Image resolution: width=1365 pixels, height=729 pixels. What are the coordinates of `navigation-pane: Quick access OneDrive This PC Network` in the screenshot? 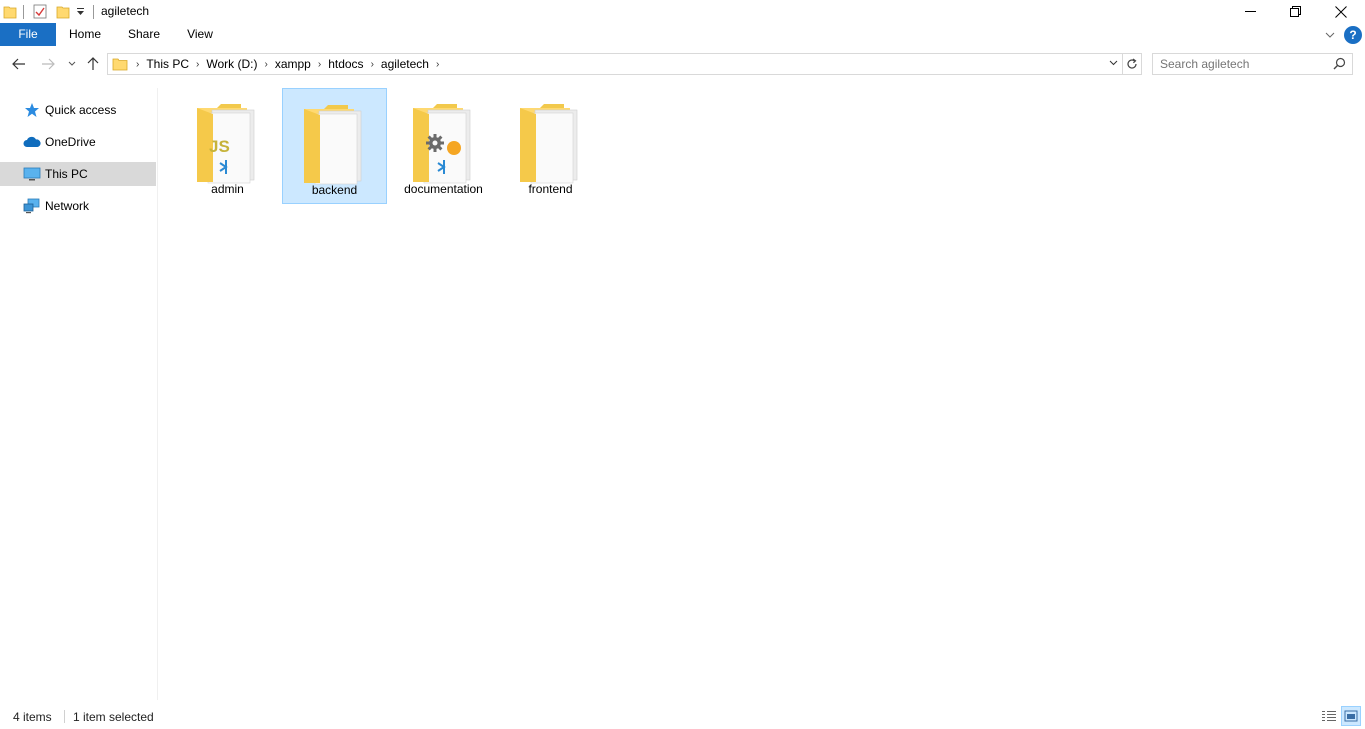 It's located at (78, 393).